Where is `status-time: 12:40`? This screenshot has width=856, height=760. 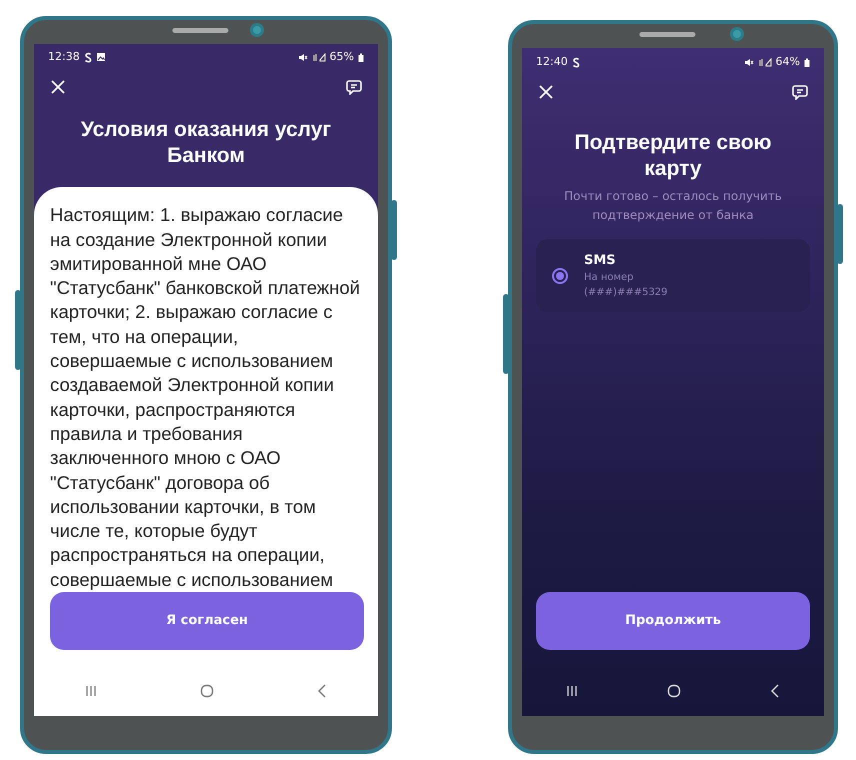
status-time: 12:40 is located at coordinates (552, 62).